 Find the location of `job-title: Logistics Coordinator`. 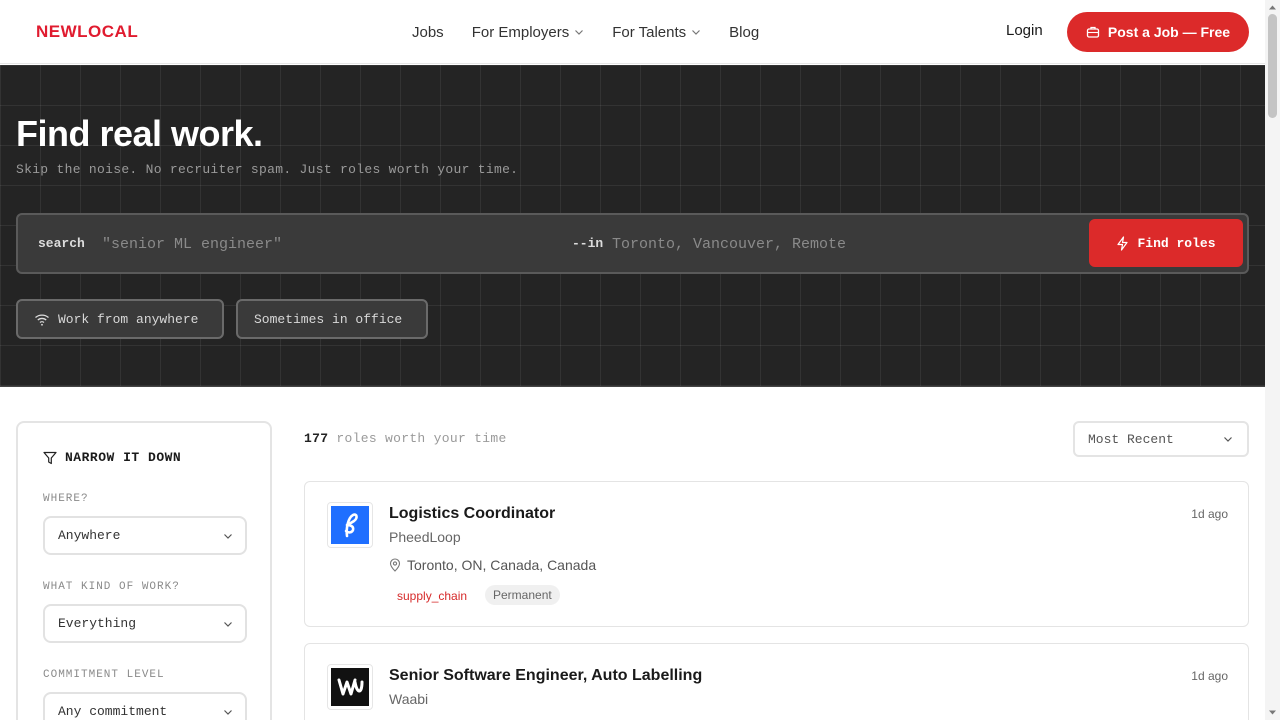

job-title: Logistics Coordinator is located at coordinates (472, 514).